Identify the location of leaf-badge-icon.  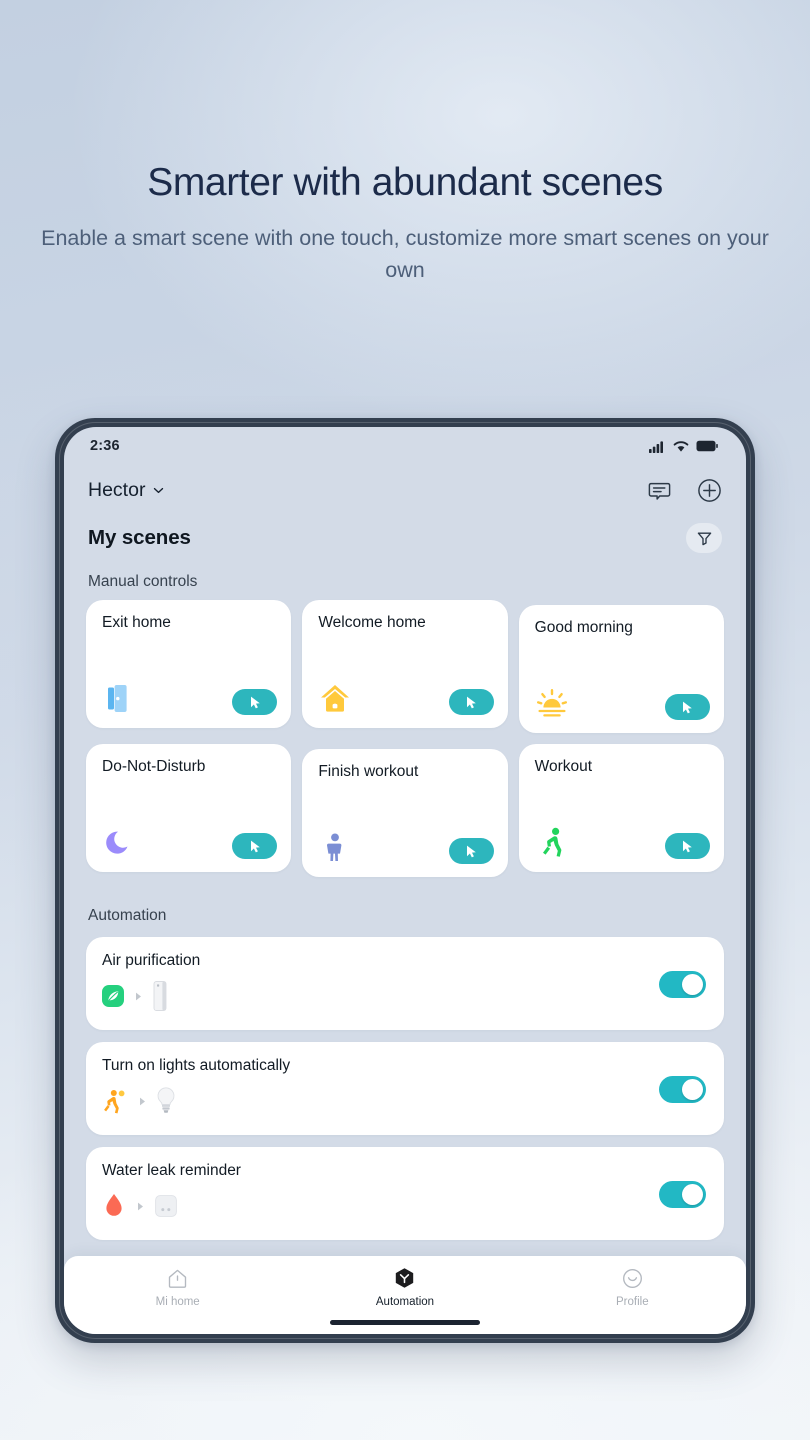
(113, 996).